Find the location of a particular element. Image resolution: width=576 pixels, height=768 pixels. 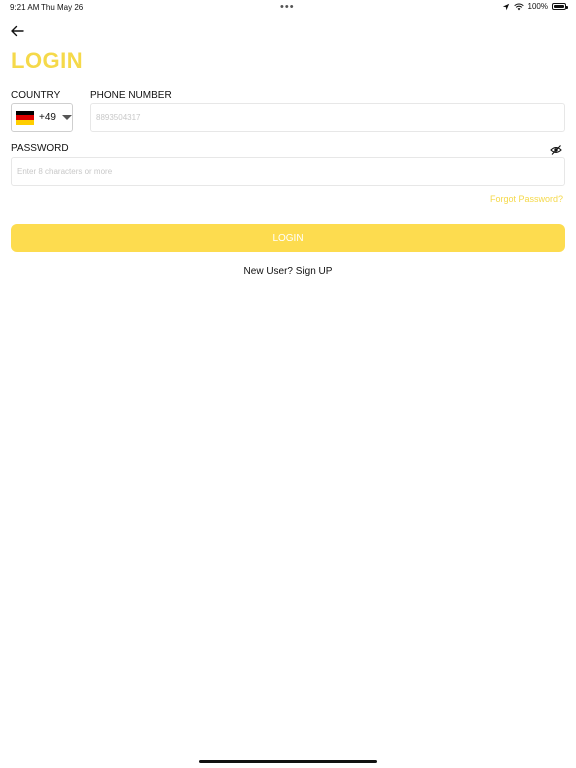

dropdown-caret-icon is located at coordinates (66, 117).